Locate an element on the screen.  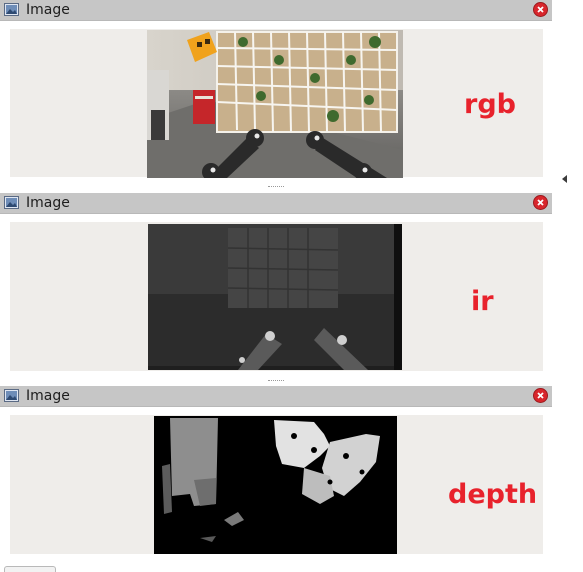
stream-label-ir: ir is located at coordinates (482, 301).